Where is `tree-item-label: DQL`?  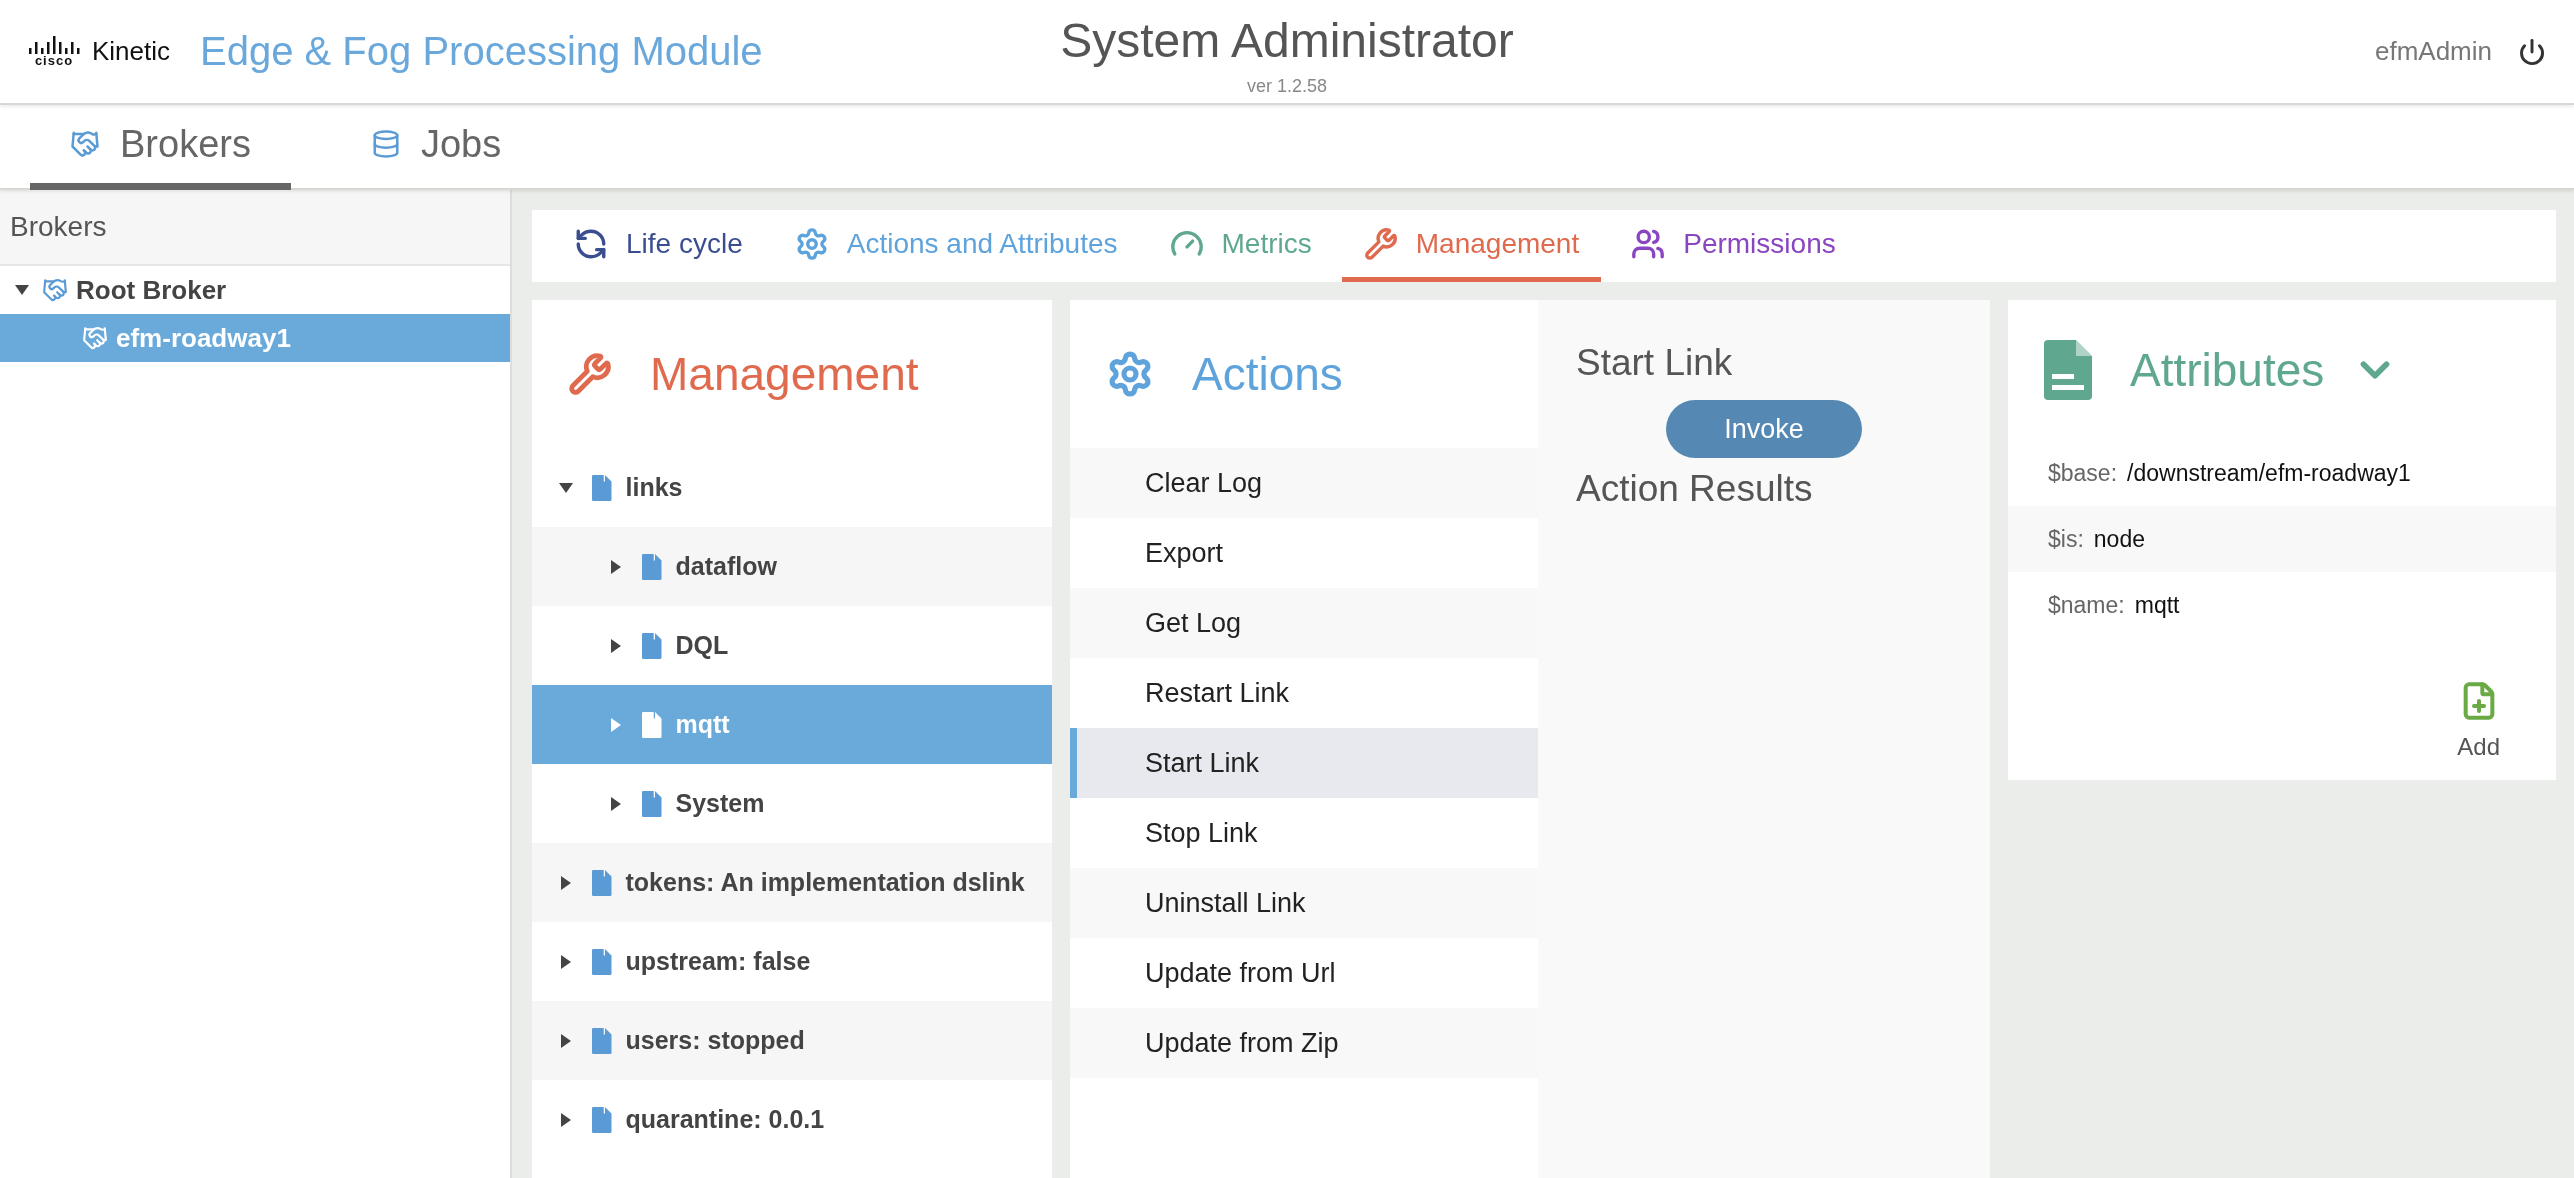
tree-item-label: DQL is located at coordinates (702, 645).